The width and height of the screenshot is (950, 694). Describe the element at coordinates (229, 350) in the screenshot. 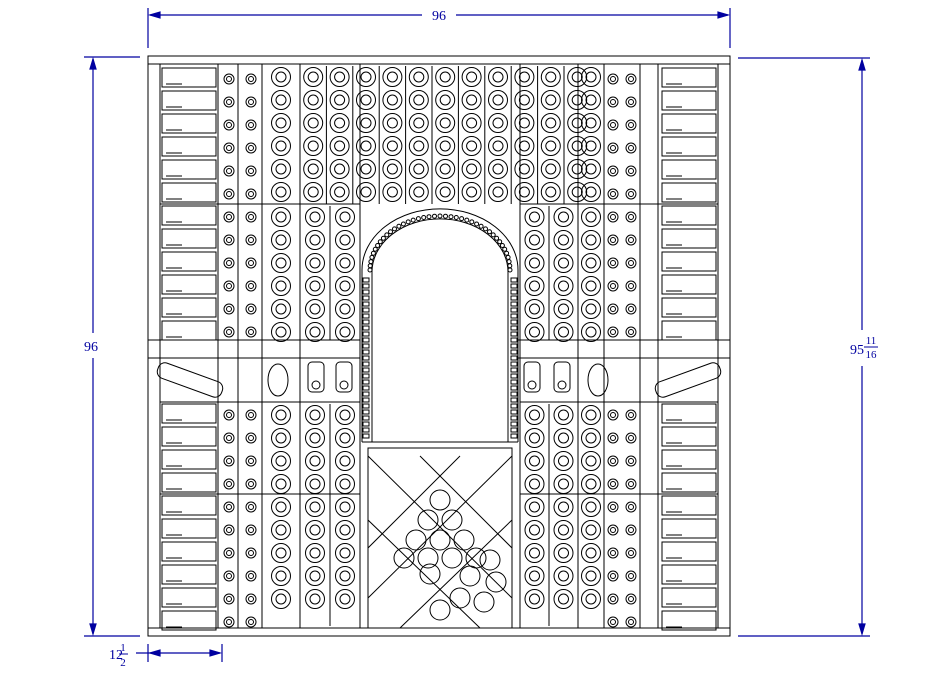

I see `left-neck-column-a` at that location.